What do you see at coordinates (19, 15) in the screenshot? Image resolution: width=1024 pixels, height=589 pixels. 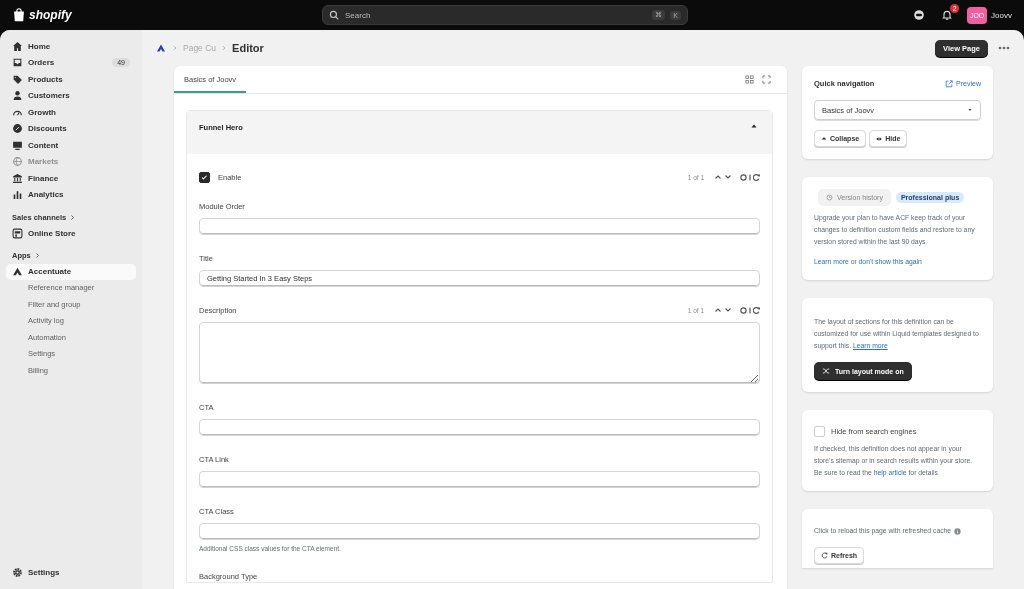 I see `shopping-bag-icon` at bounding box center [19, 15].